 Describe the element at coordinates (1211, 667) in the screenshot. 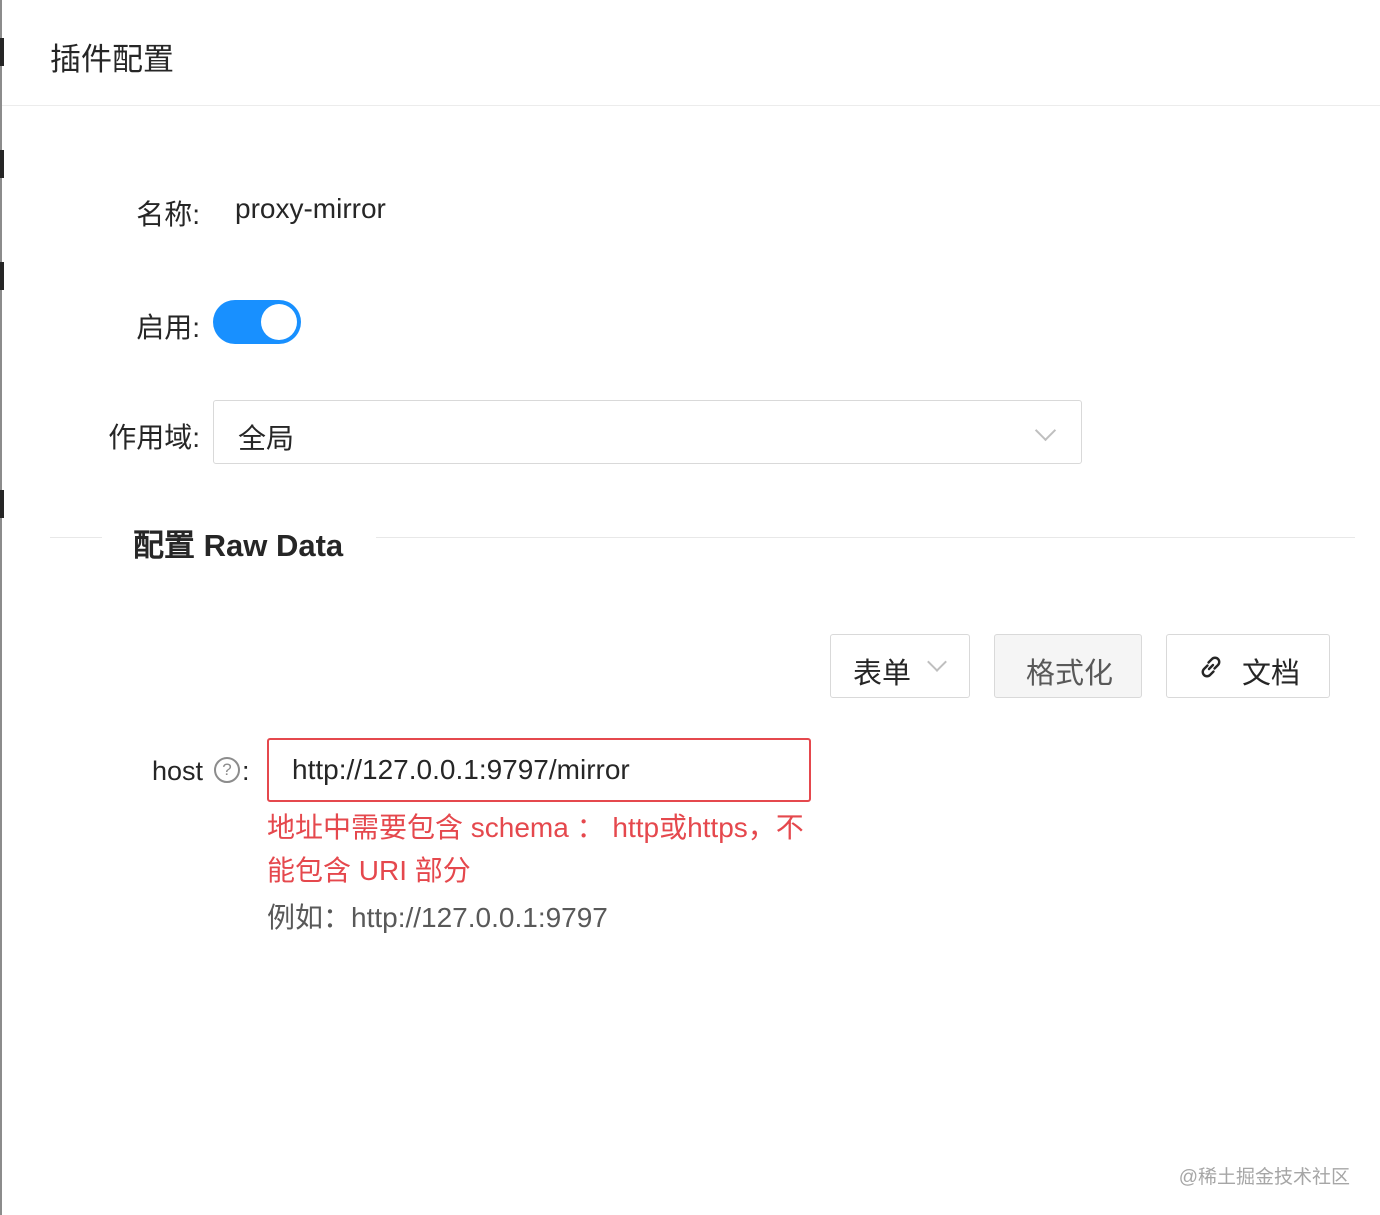

I see `link-icon` at that location.